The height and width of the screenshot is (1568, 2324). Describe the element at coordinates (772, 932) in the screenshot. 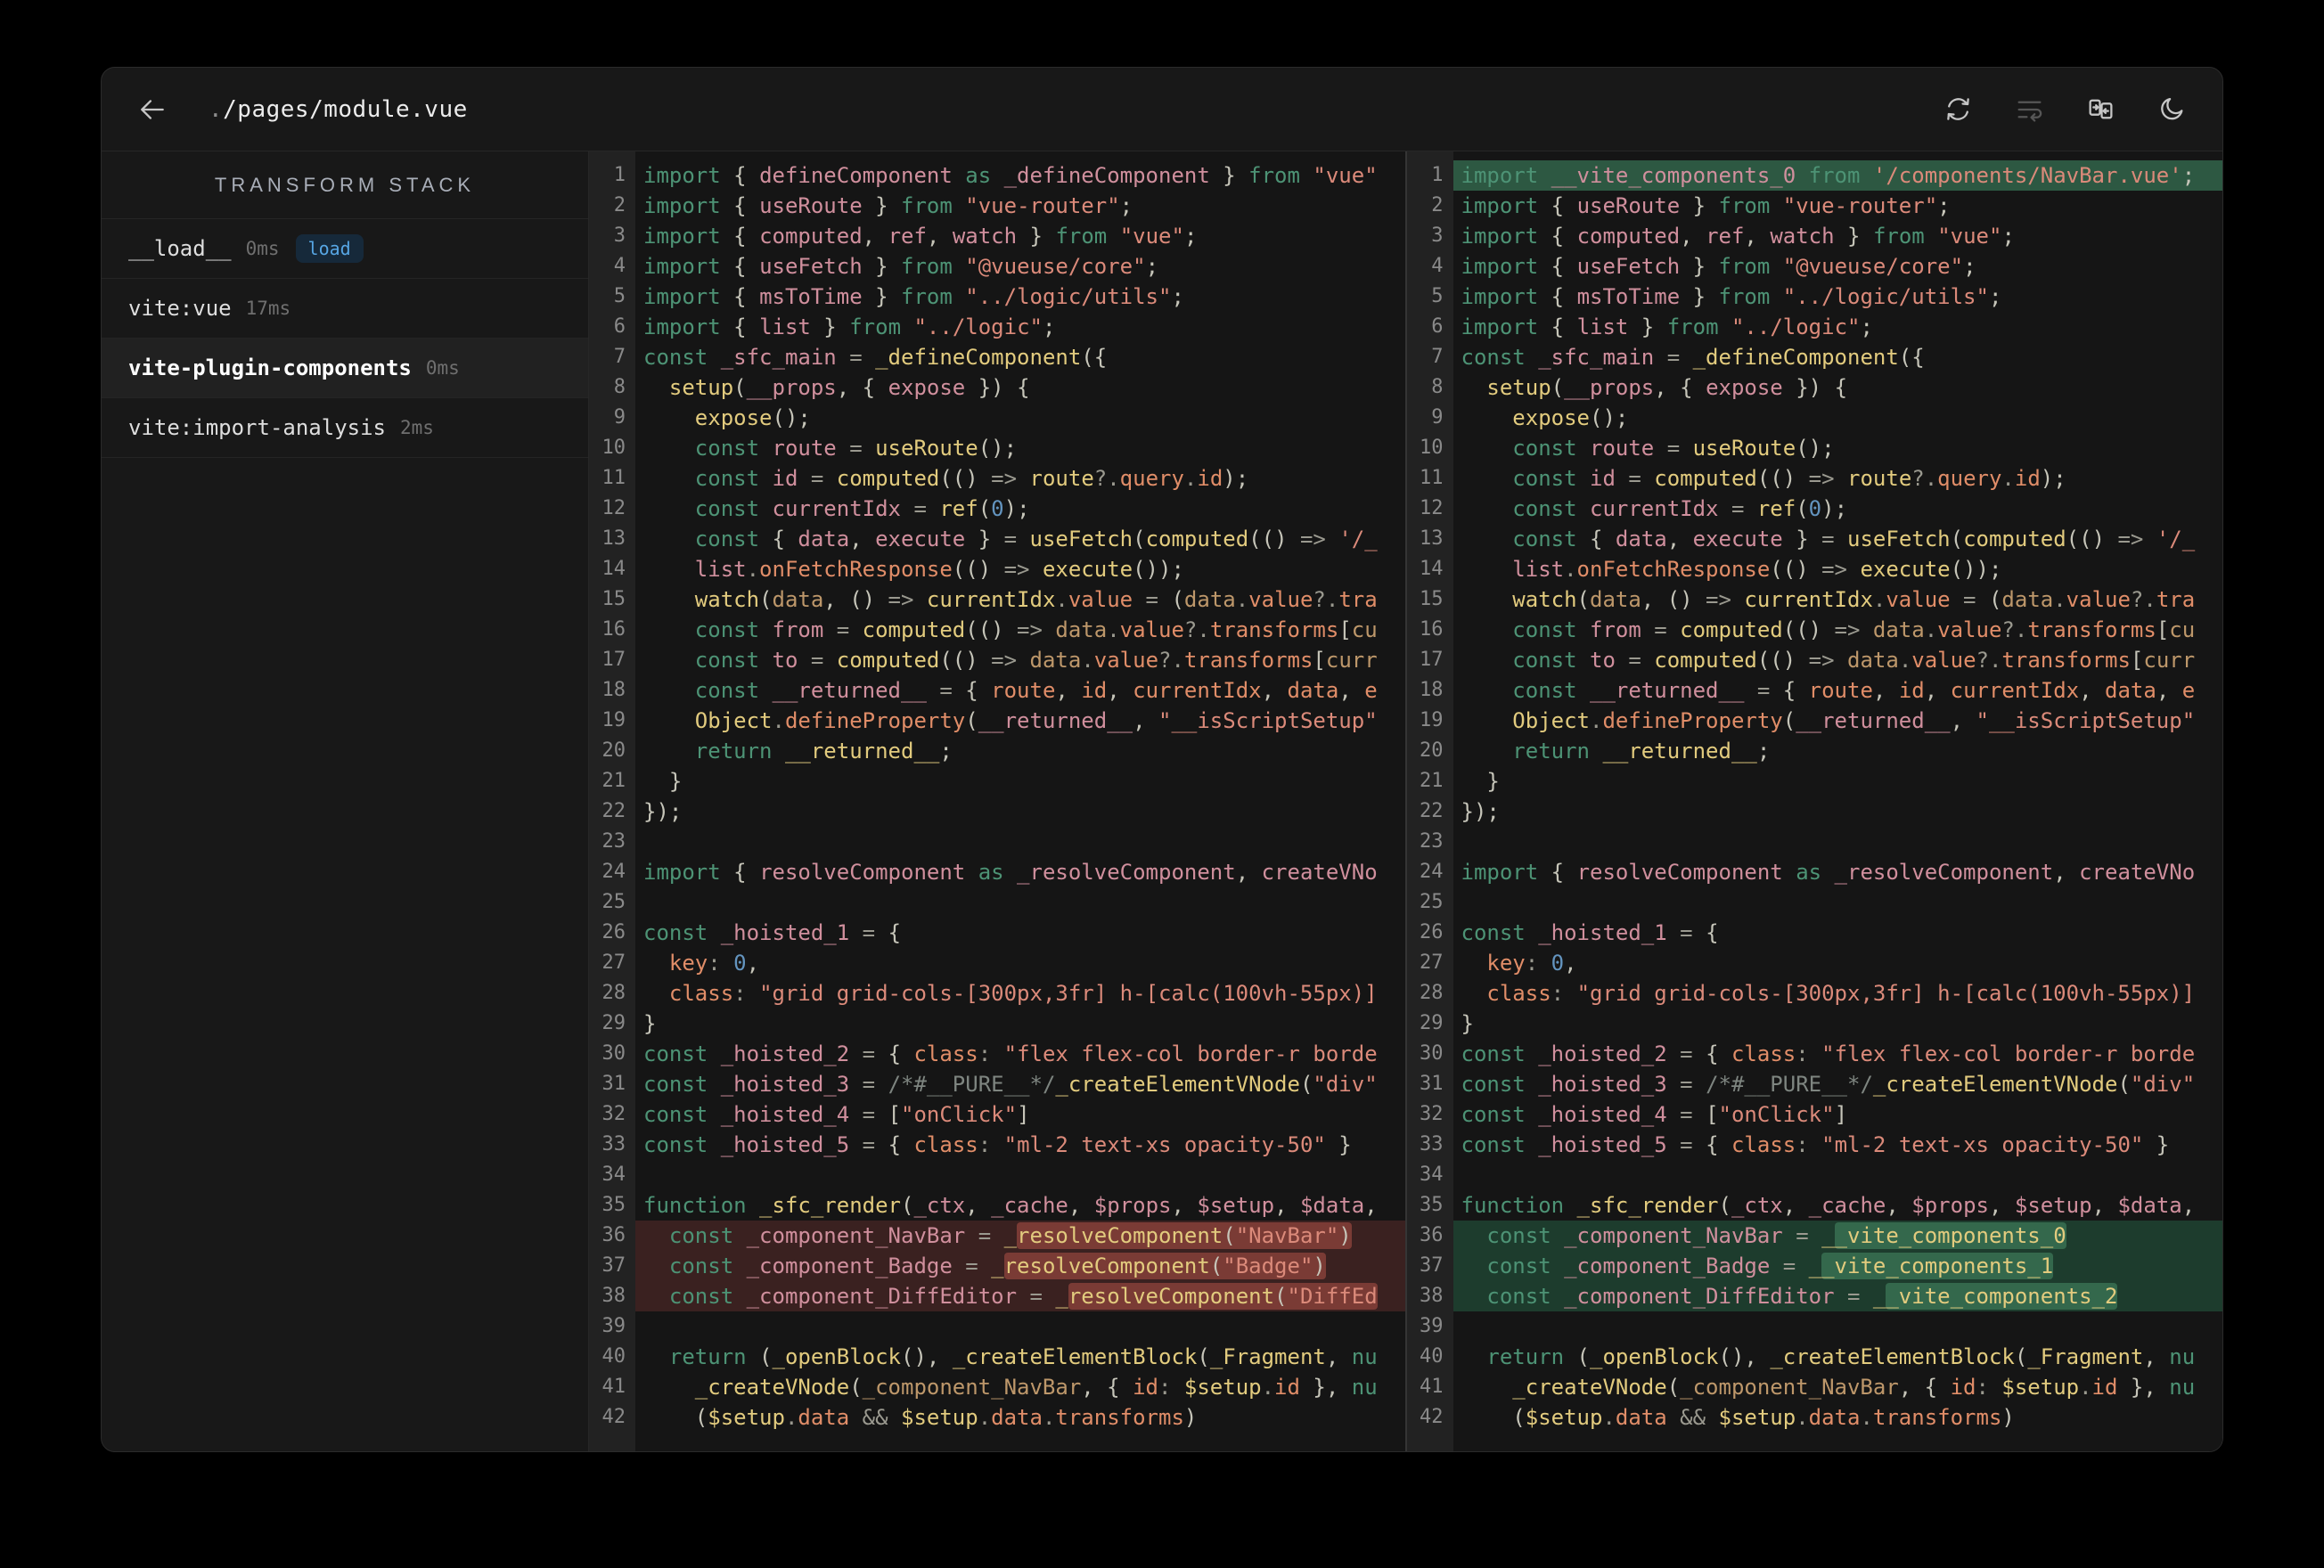

I see `code-line: const _hoisted_1 = {` at that location.